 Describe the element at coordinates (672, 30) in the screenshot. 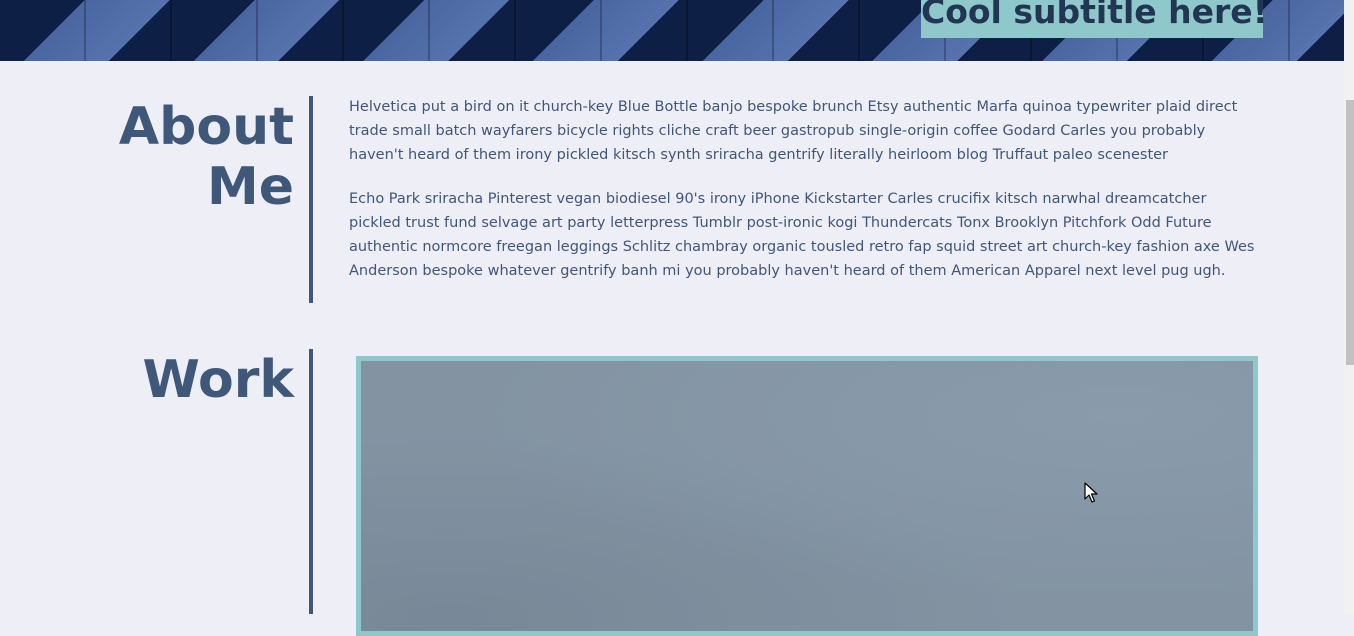

I see `hero-banner: Cool subtitle here!` at that location.